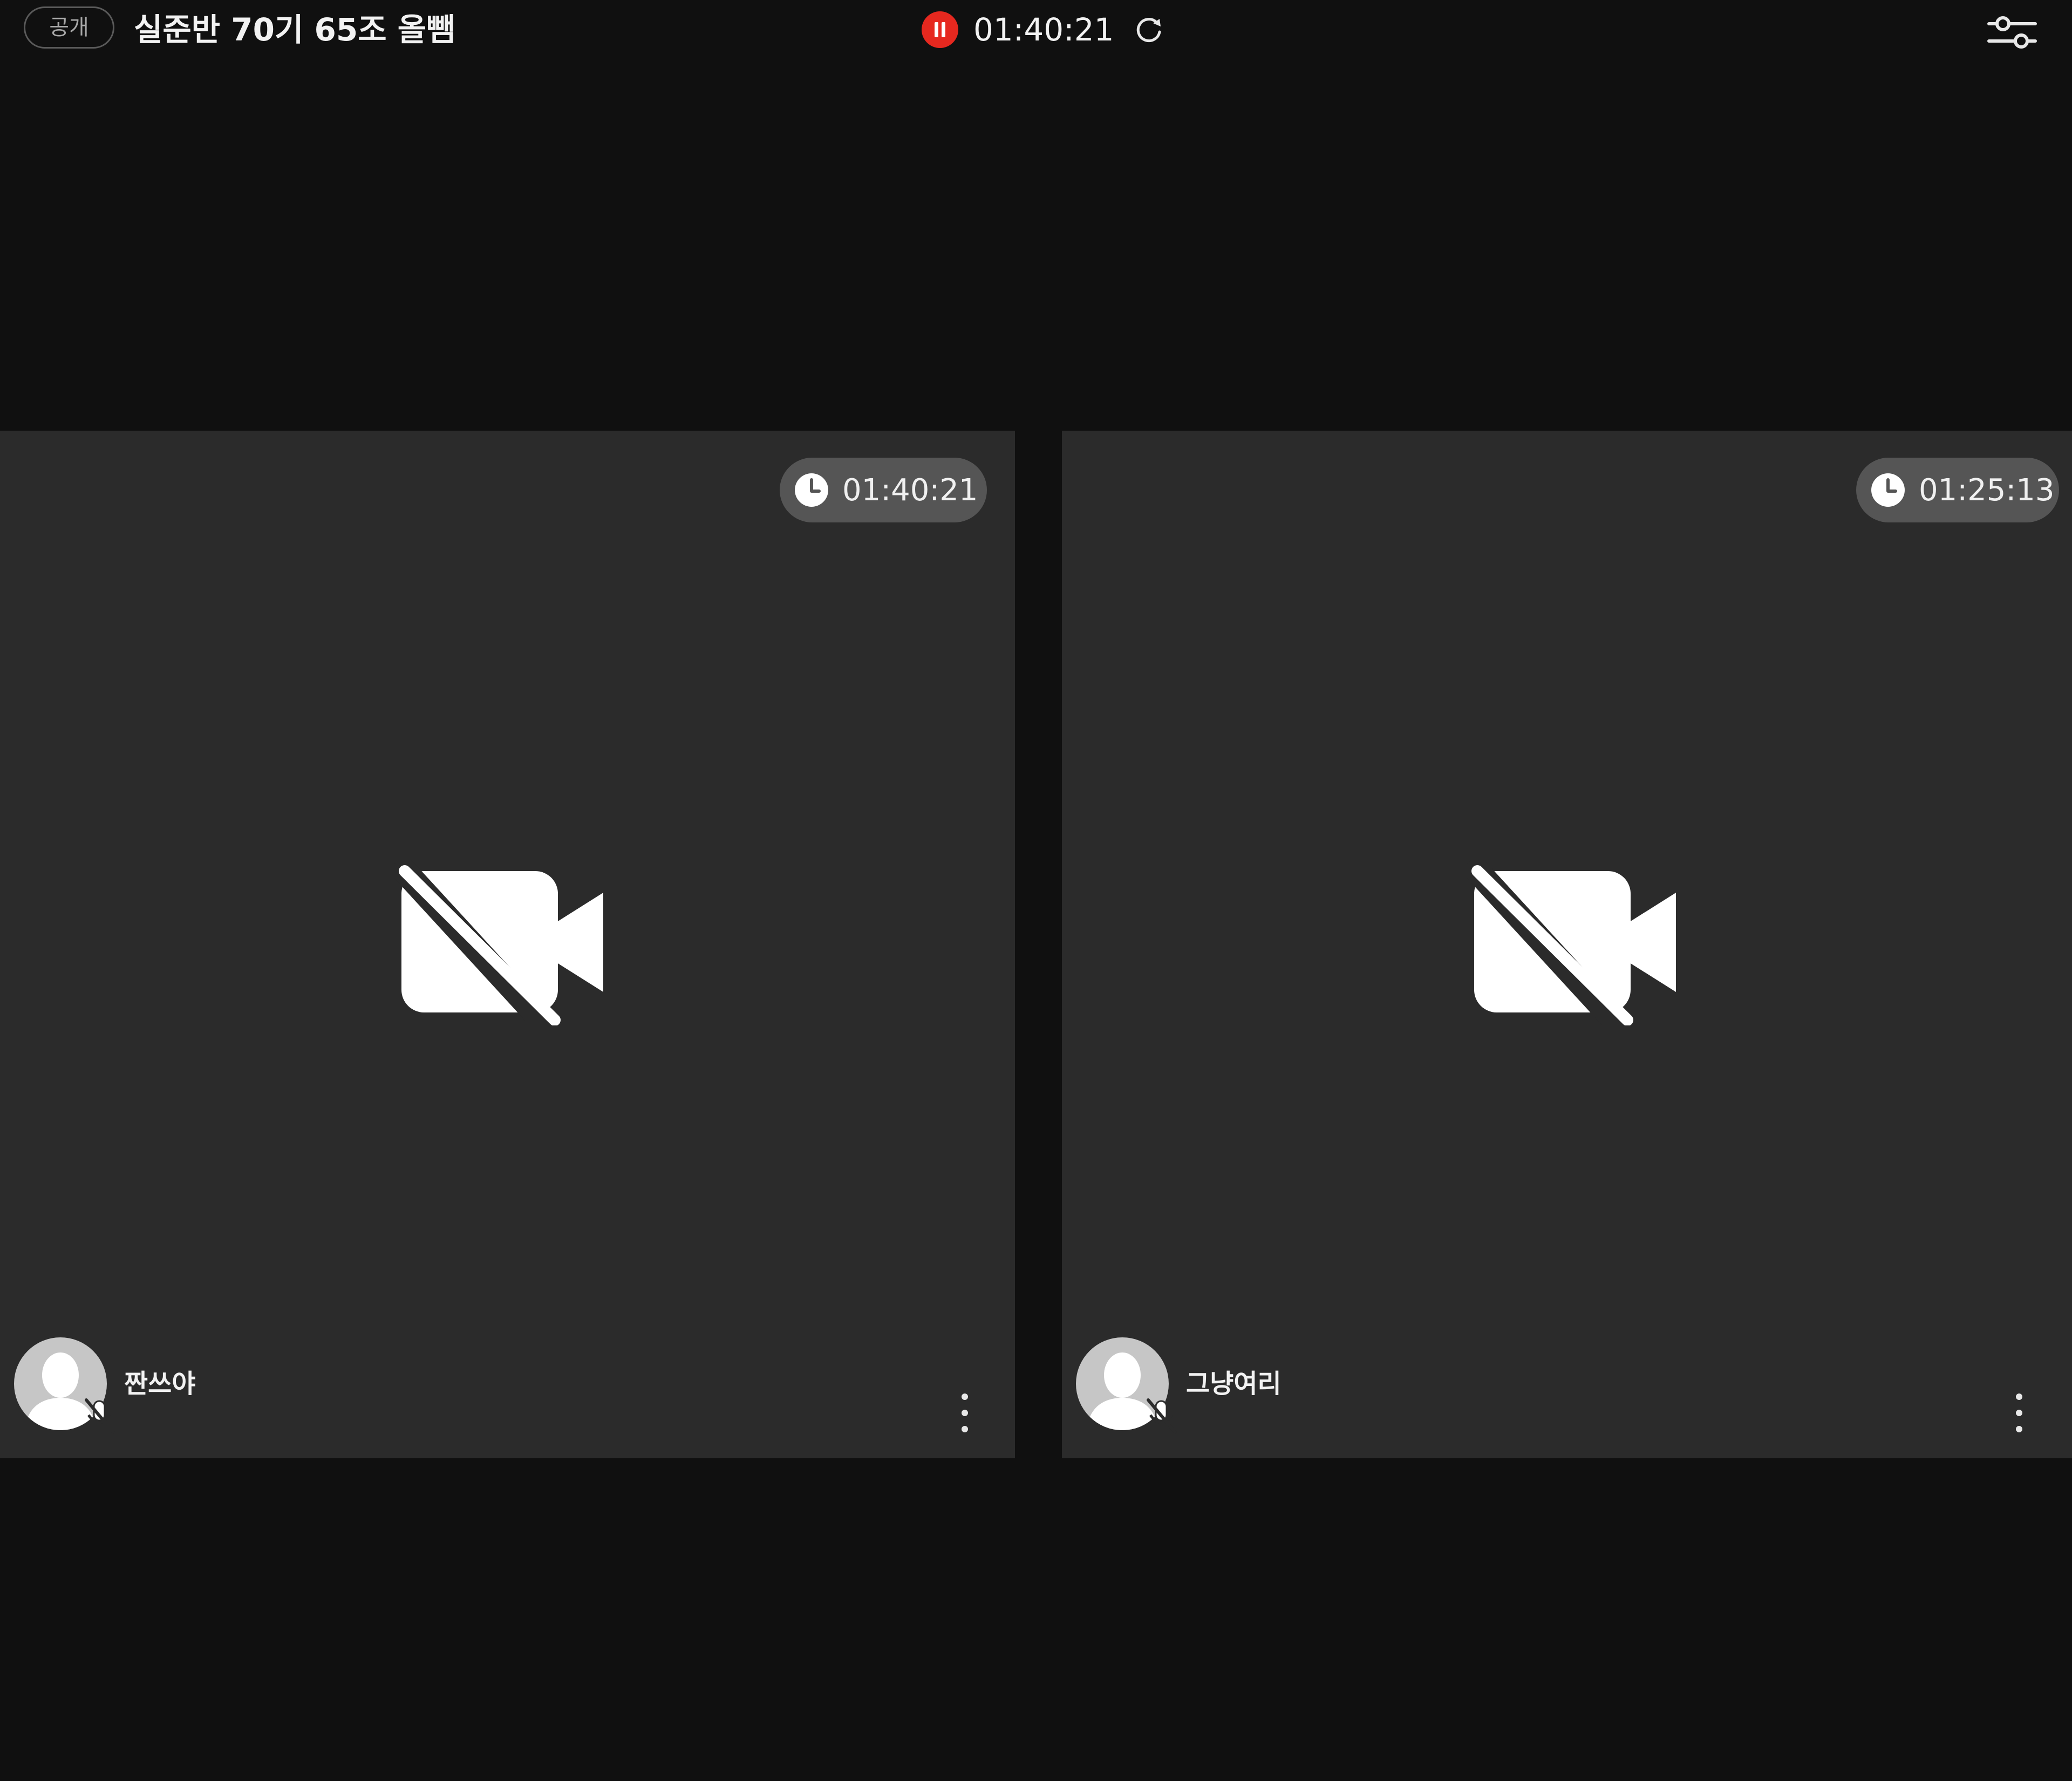 The image size is (2072, 1781). Describe the element at coordinates (160, 1384) in the screenshot. I see `participant-name: 짠쓰야` at that location.